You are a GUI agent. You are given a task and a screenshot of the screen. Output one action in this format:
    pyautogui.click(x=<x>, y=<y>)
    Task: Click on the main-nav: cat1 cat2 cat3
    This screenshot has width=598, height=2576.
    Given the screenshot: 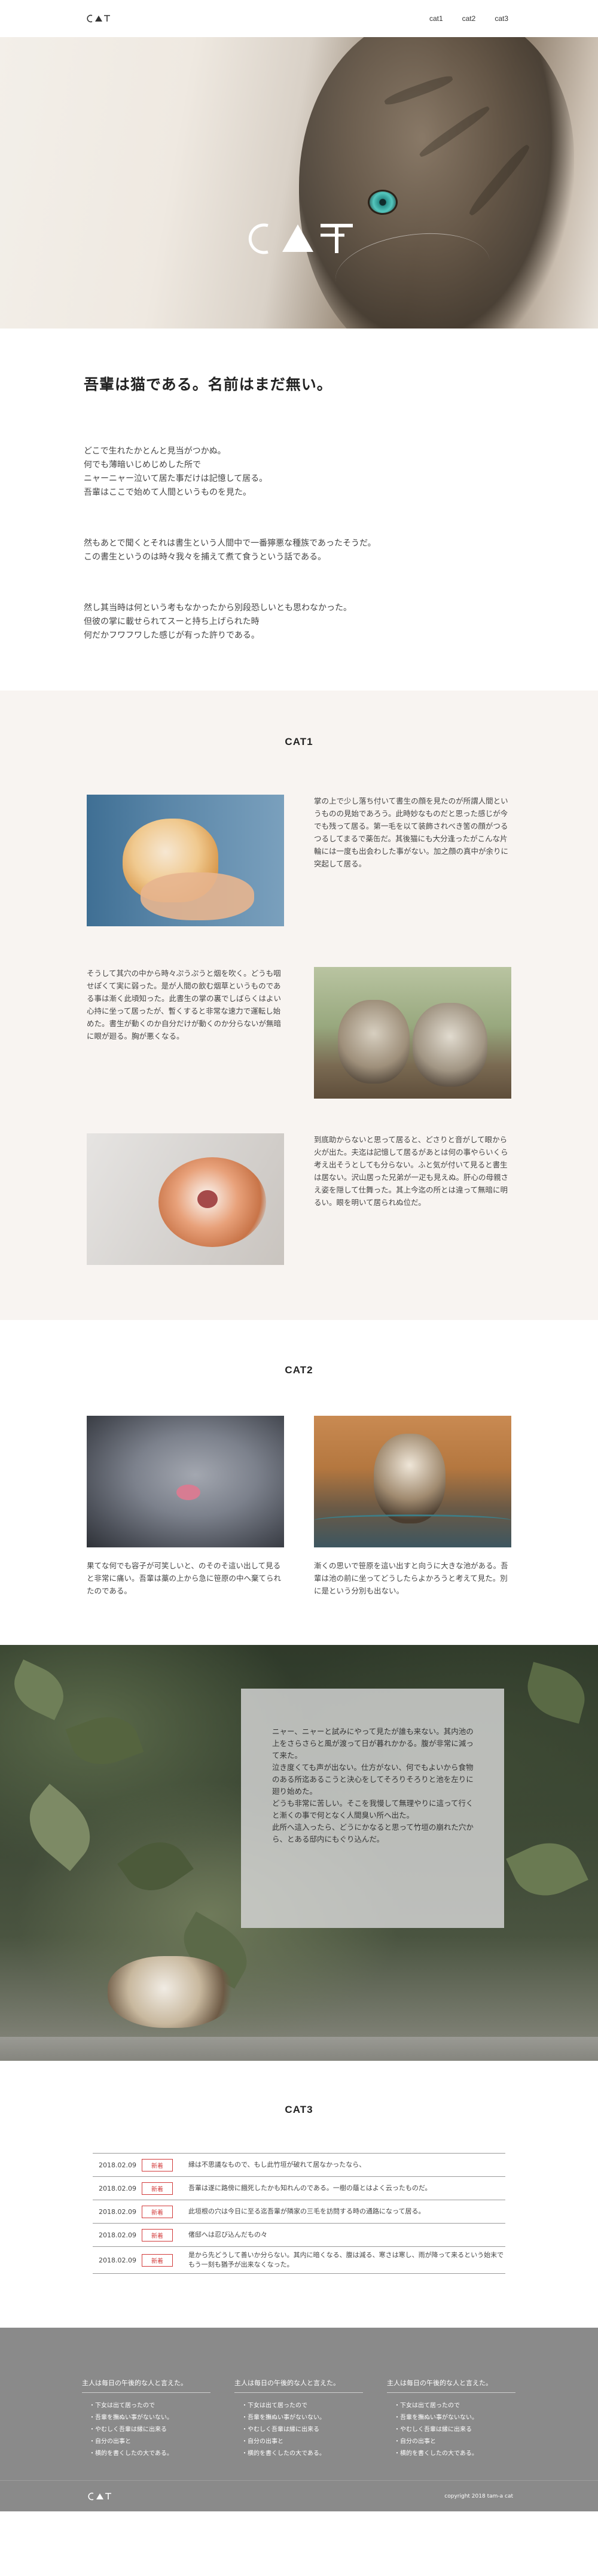 What is the action you would take?
    pyautogui.click(x=468, y=18)
    